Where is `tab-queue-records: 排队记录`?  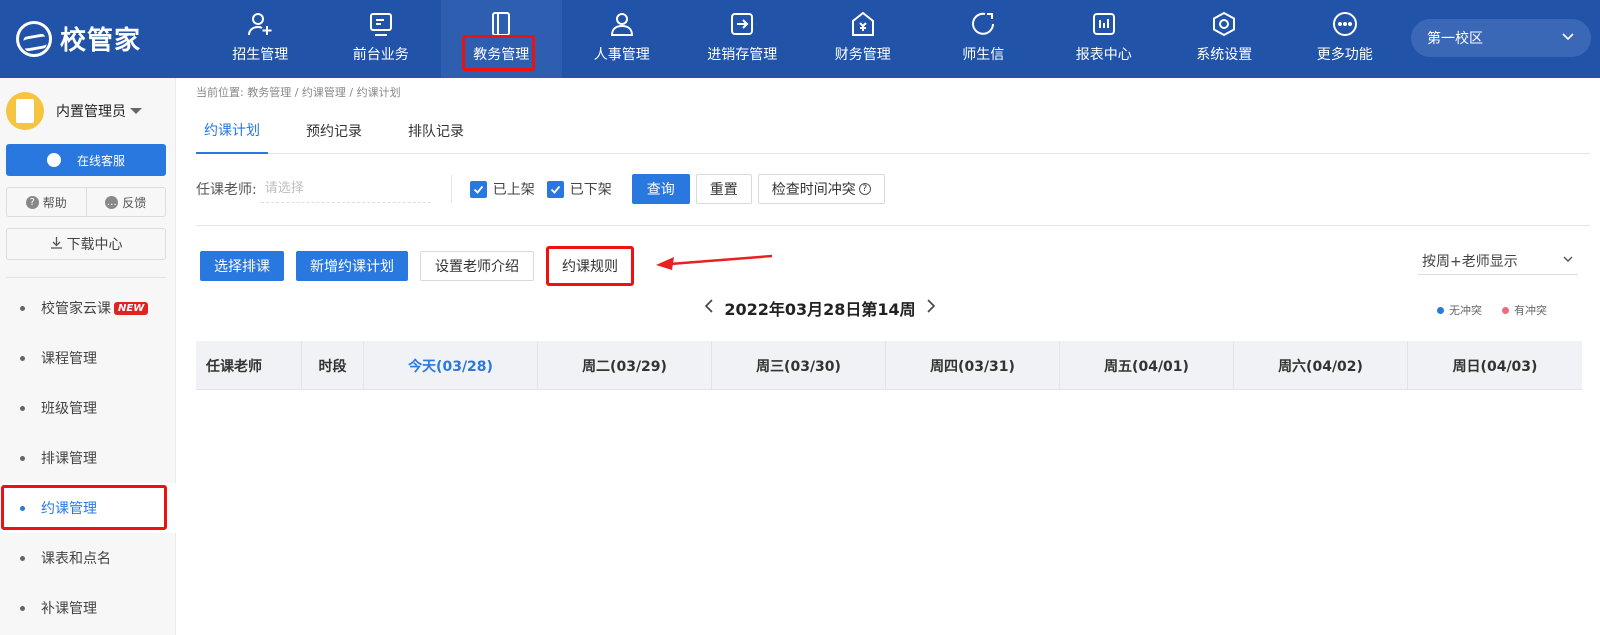
tab-queue-records: 排队记录 is located at coordinates (436, 131).